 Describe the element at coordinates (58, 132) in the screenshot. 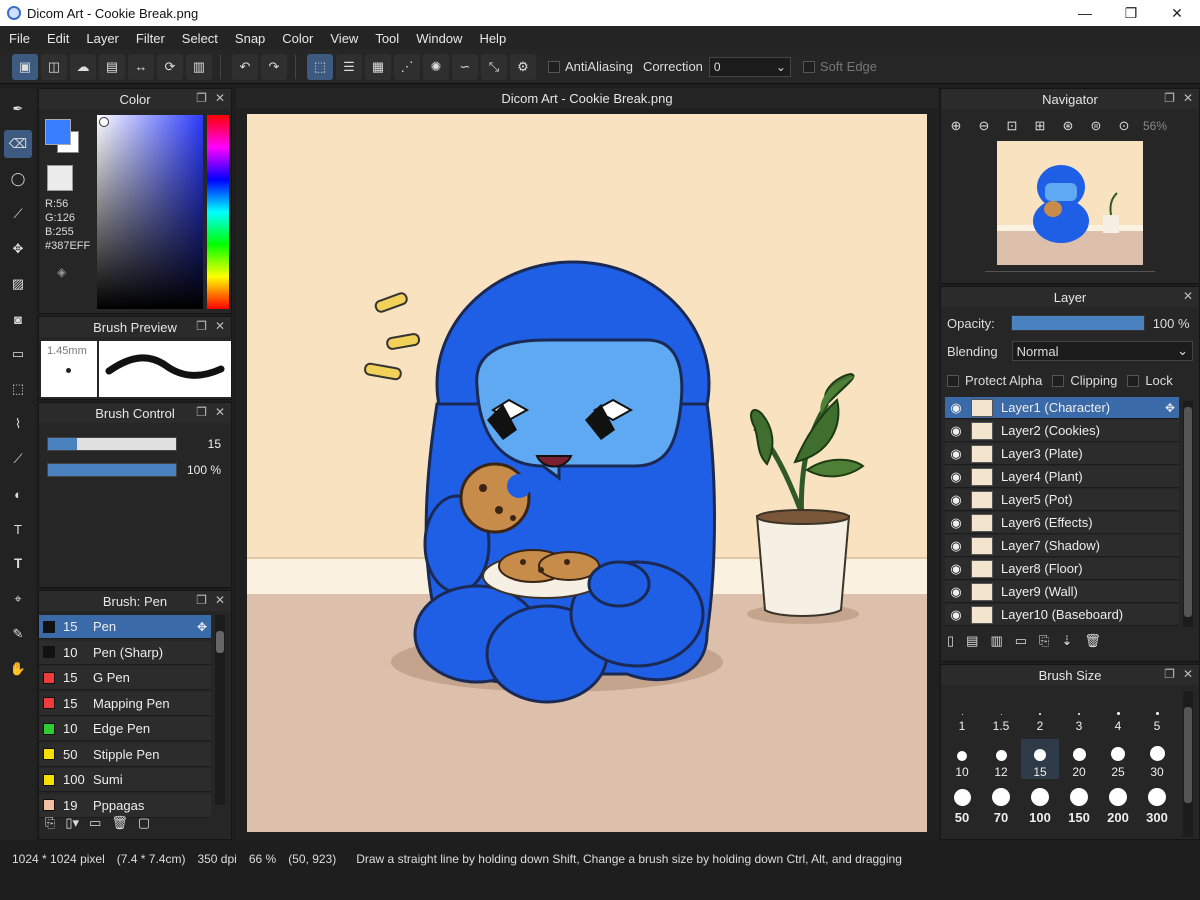

I see `primary-color-swatch` at that location.